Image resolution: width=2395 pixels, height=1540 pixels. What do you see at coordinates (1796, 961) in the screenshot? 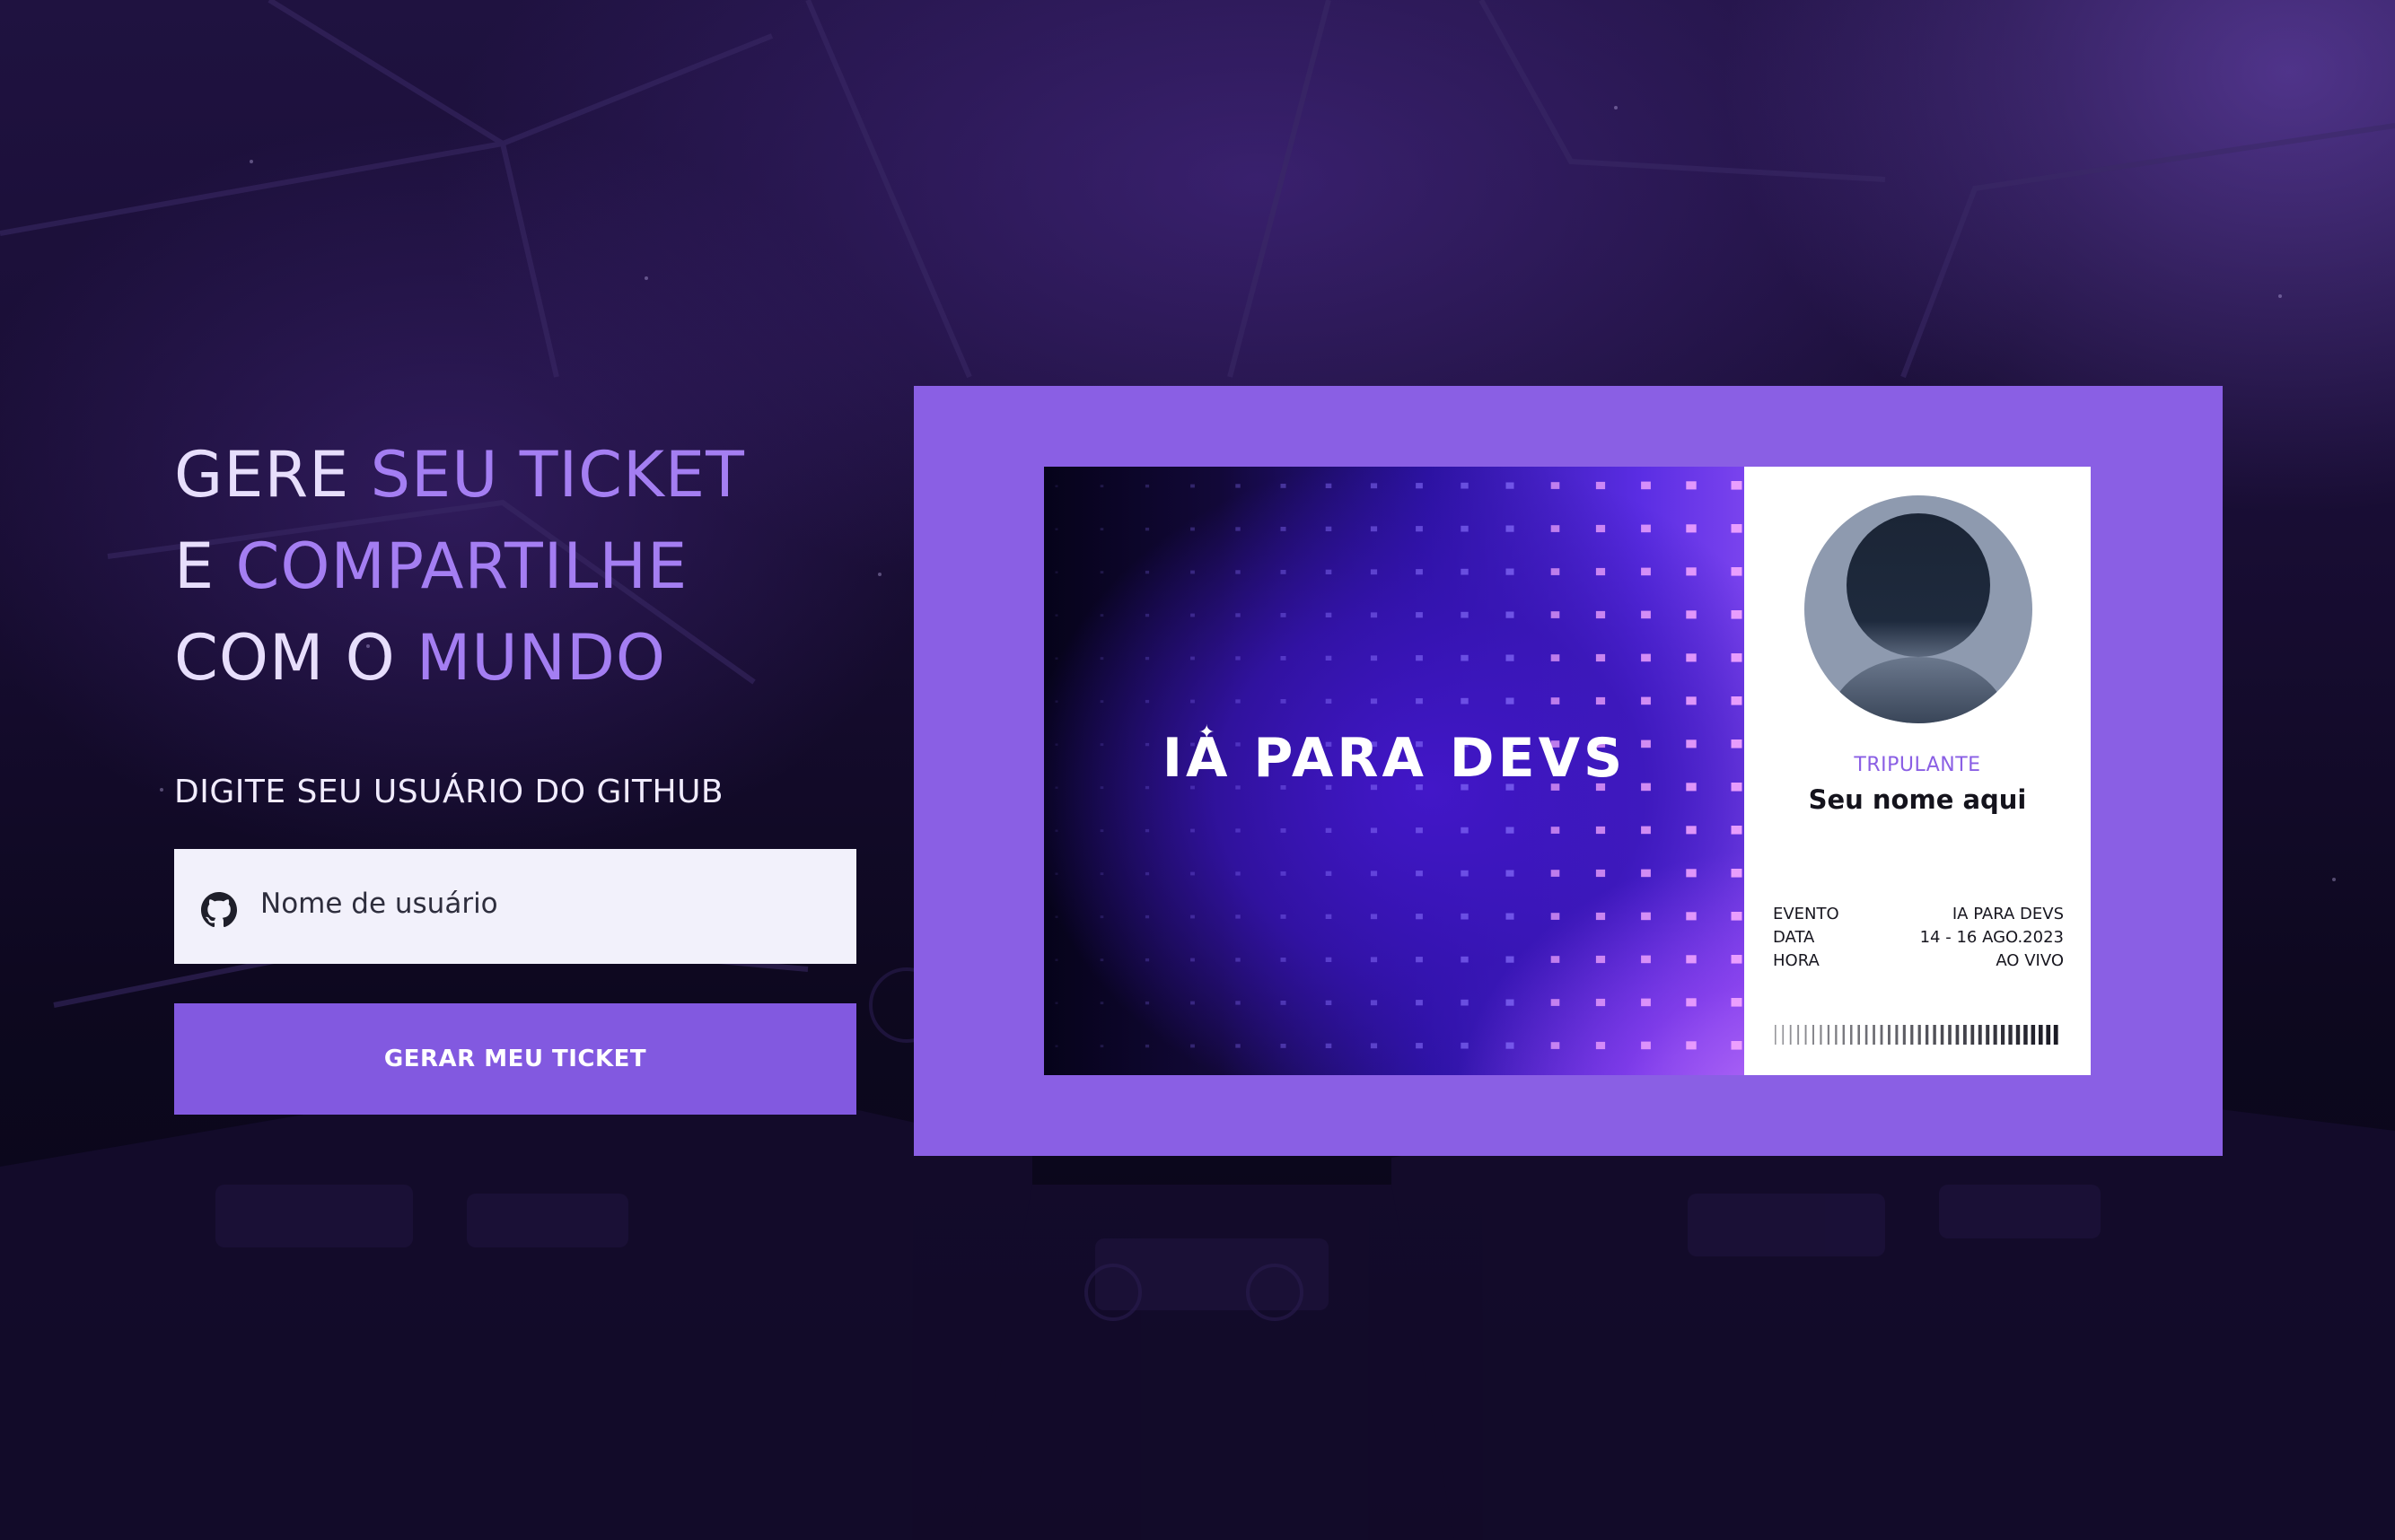
I see `detail-key: HORA` at bounding box center [1796, 961].